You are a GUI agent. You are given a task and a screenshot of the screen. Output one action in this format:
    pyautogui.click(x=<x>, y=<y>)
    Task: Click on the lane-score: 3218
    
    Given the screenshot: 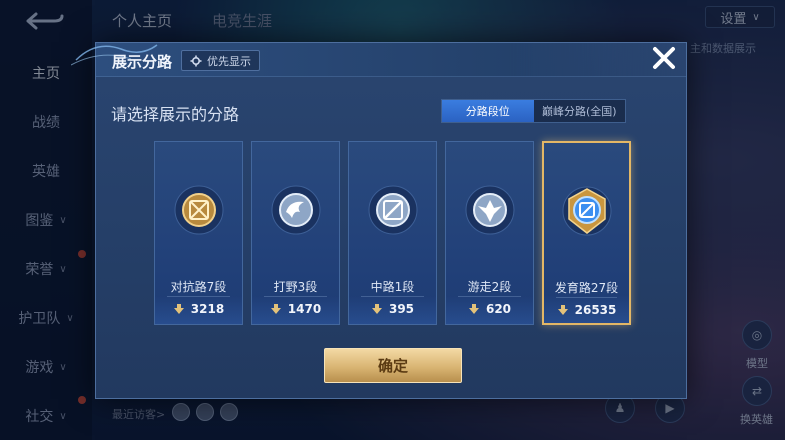 What is the action you would take?
    pyautogui.click(x=198, y=309)
    